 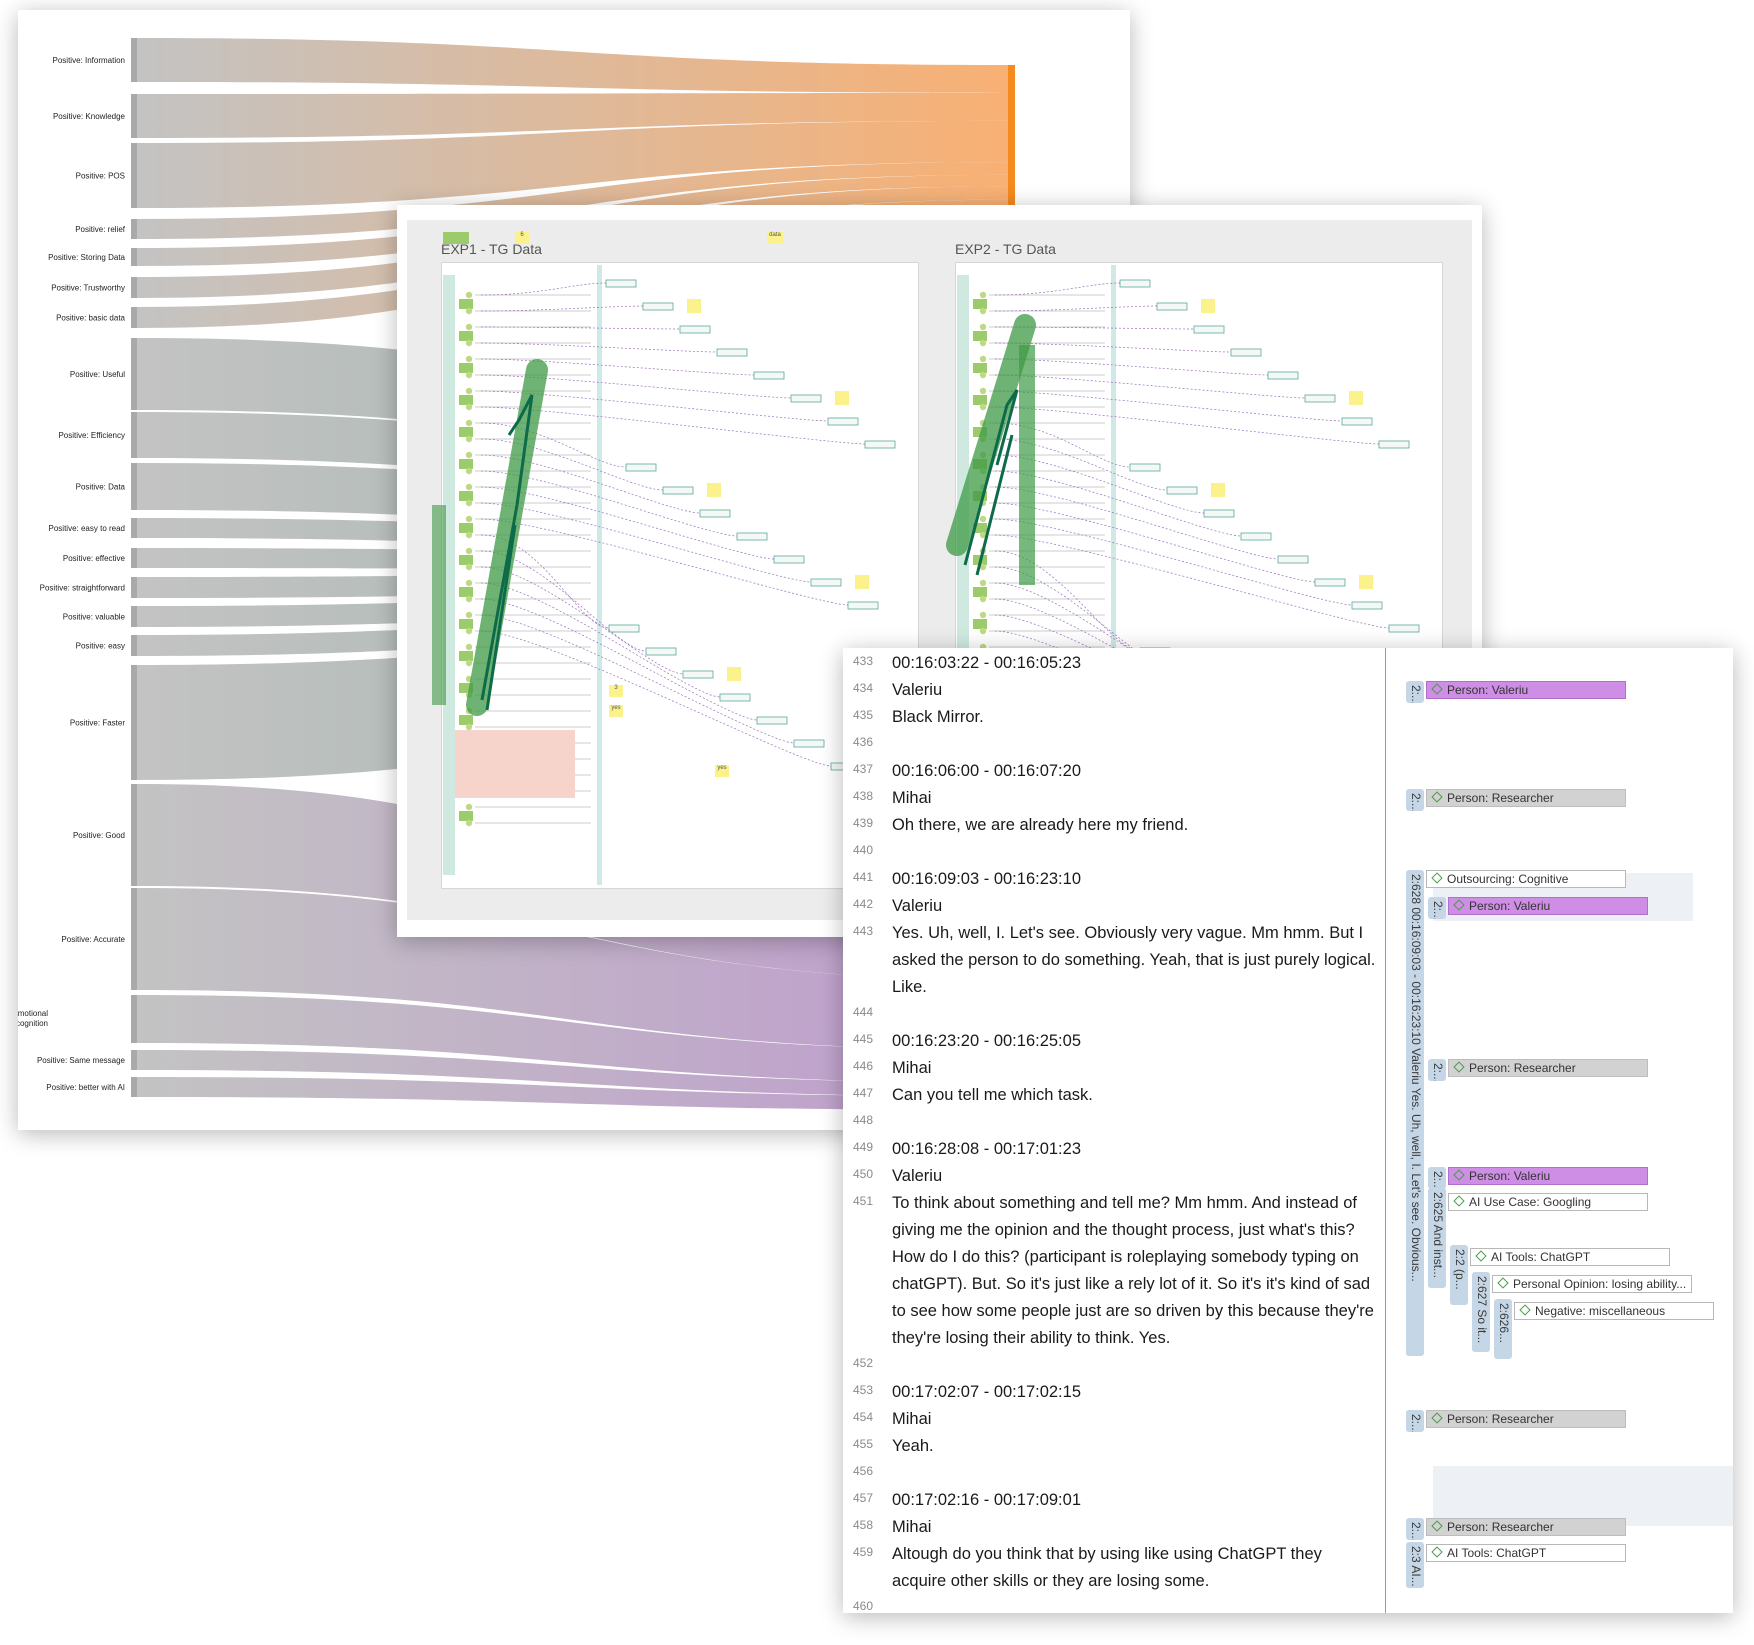 What do you see at coordinates (1548, 1202) in the screenshot?
I see `code-tag: AI Use Case: Googling` at bounding box center [1548, 1202].